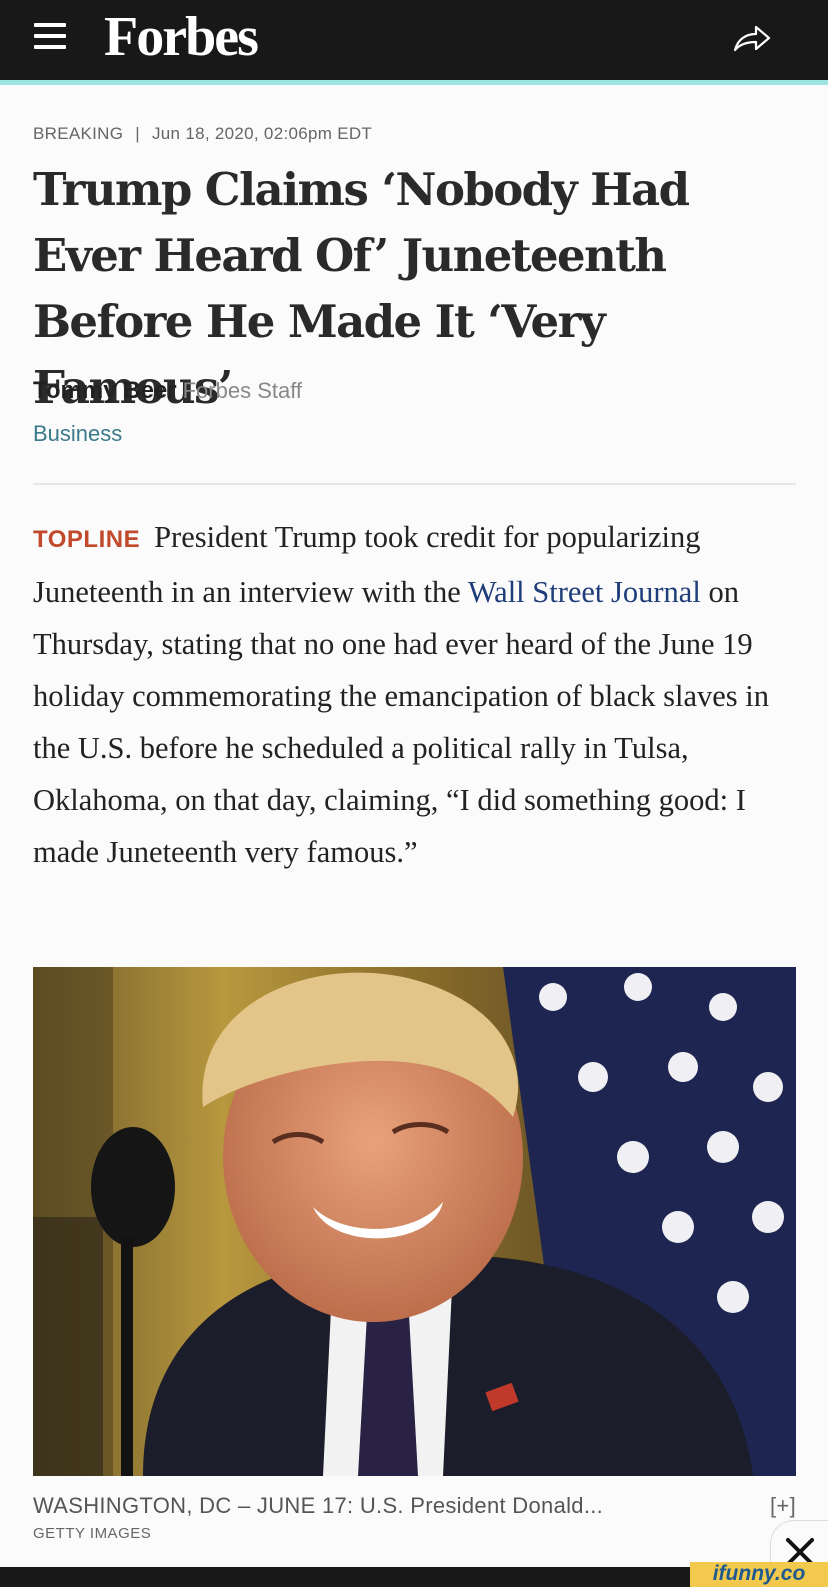 The image size is (828, 1587). I want to click on byline: Tommy Beer Forbes Staff, so click(167, 391).